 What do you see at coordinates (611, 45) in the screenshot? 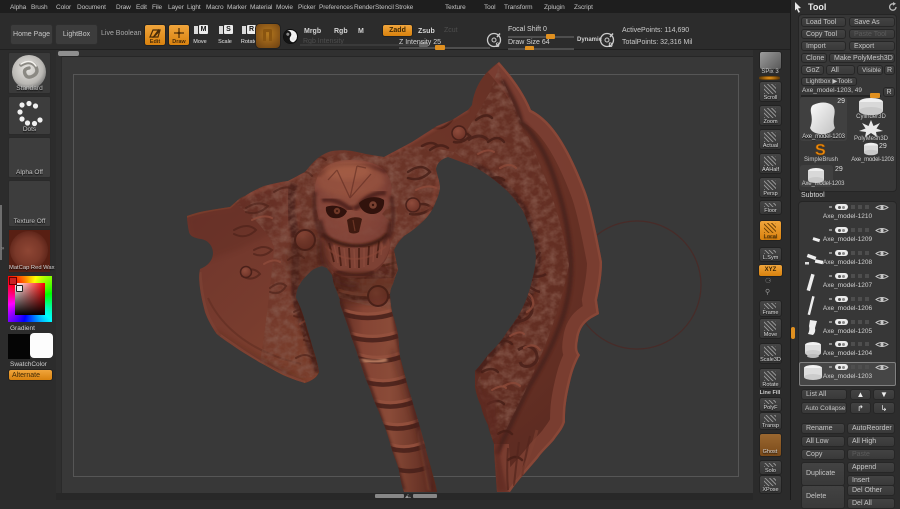
I see `svg-text: D` at bounding box center [611, 45].